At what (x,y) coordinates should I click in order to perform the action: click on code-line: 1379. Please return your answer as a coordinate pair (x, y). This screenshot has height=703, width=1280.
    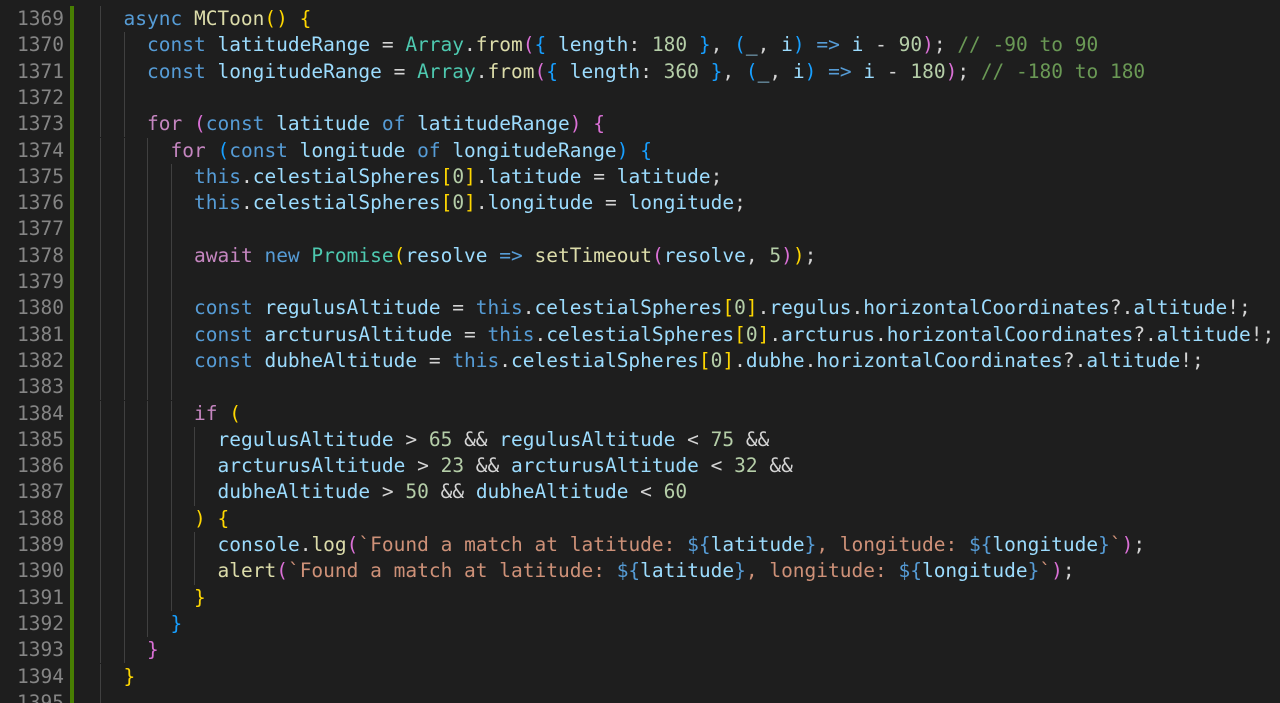
    Looking at the image, I should click on (640, 282).